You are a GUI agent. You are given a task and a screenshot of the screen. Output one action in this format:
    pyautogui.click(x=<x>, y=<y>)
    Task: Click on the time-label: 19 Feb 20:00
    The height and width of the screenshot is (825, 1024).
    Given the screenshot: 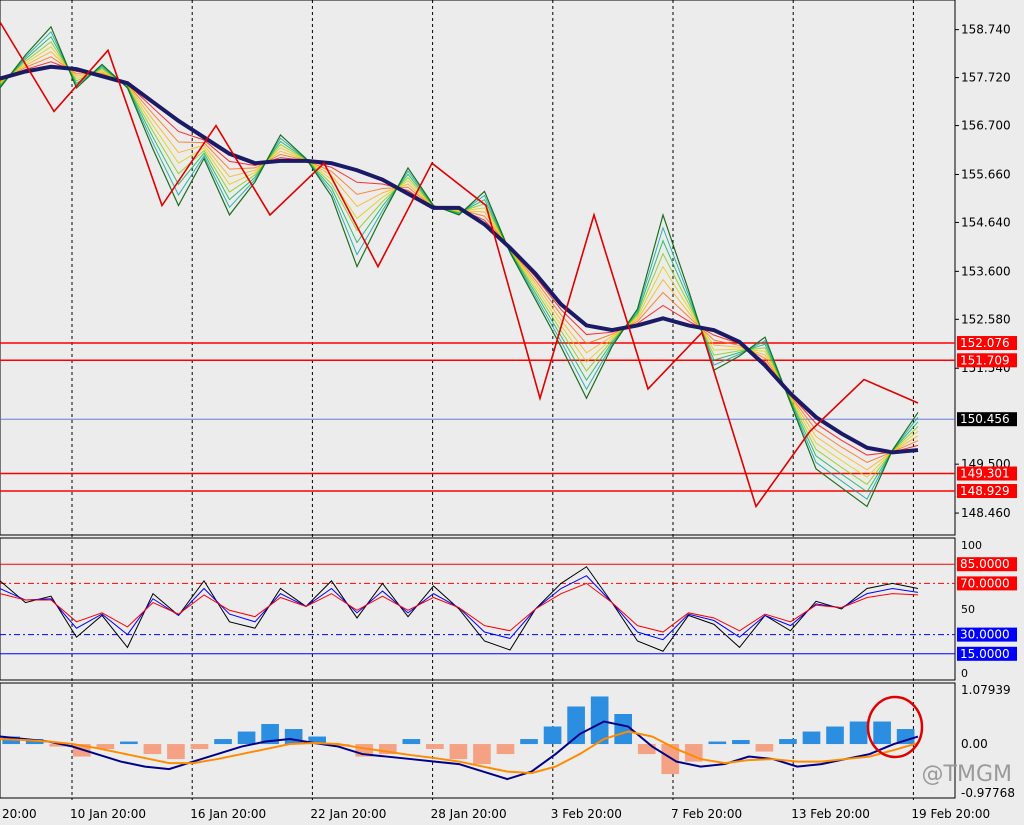 What is the action you would take?
    pyautogui.click(x=950, y=814)
    